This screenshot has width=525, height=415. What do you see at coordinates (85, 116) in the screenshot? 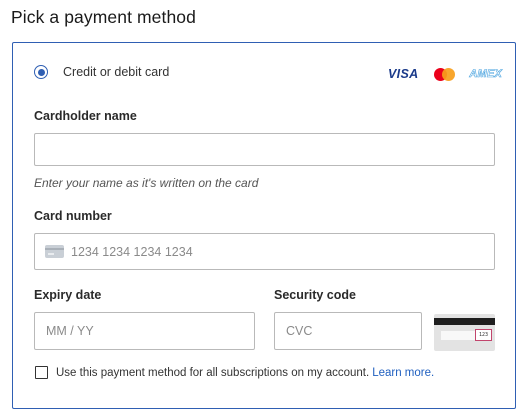
I see `cardholder-name-label: Cardholder name` at bounding box center [85, 116].